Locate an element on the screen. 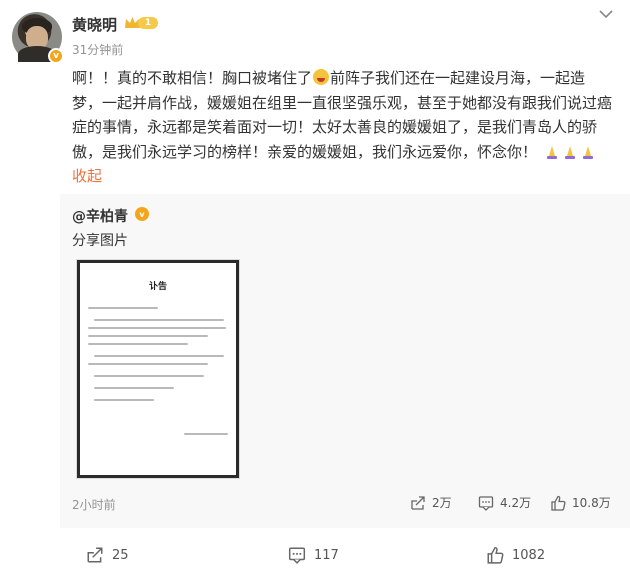 Image resolution: width=630 pixels, height=572 pixels. member-level-badge: 1 is located at coordinates (141, 23).